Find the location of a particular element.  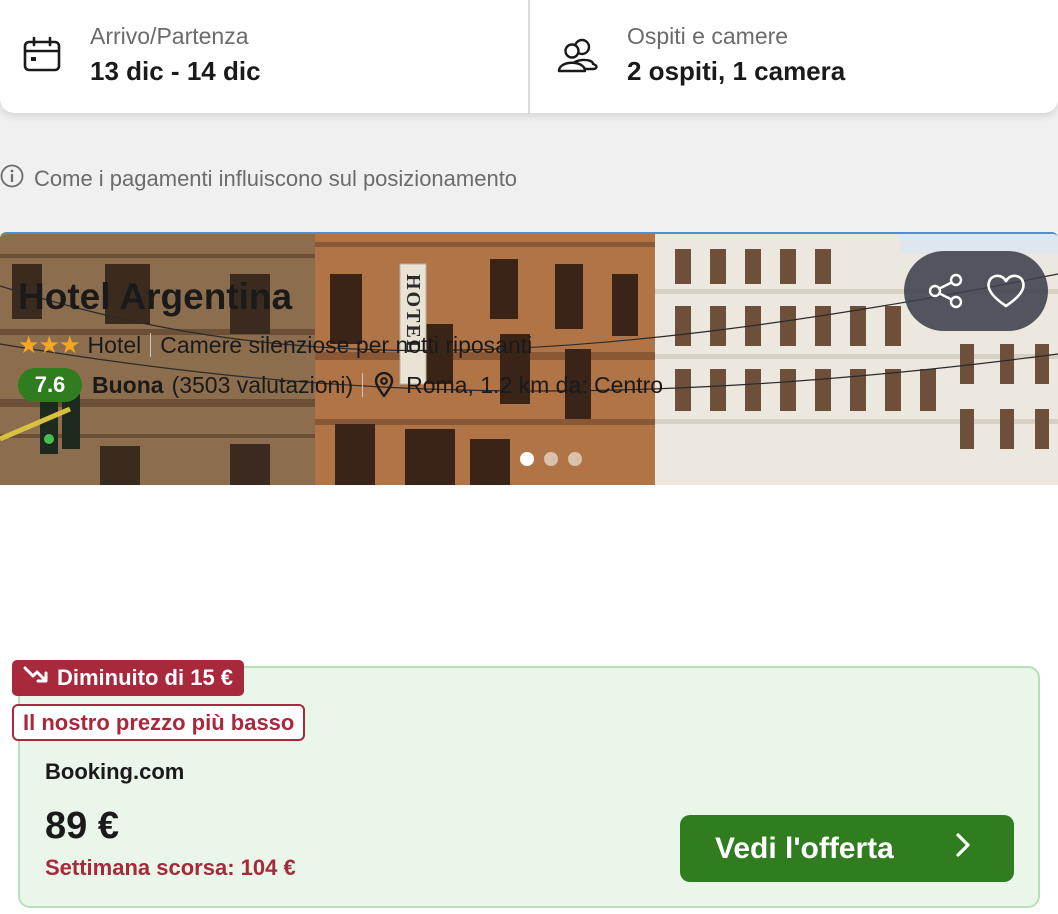

lowest-price-badge: Il nostro prezzo più basso is located at coordinates (159, 722).